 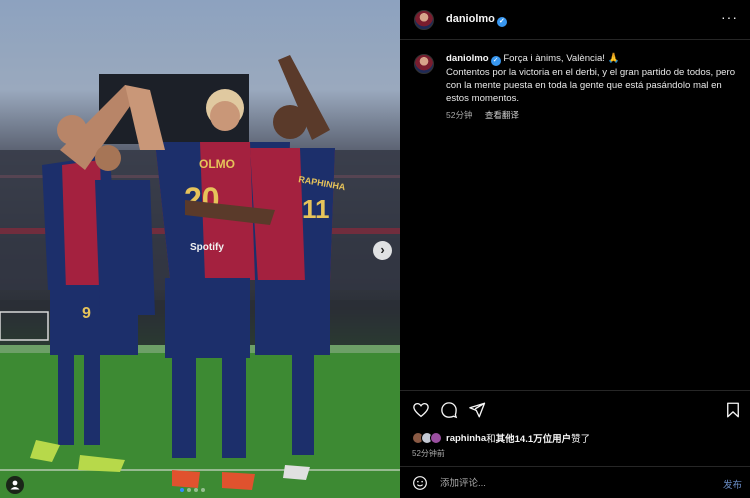 What do you see at coordinates (466, 438) in the screenshot?
I see `likes-user: raphinha` at bounding box center [466, 438].